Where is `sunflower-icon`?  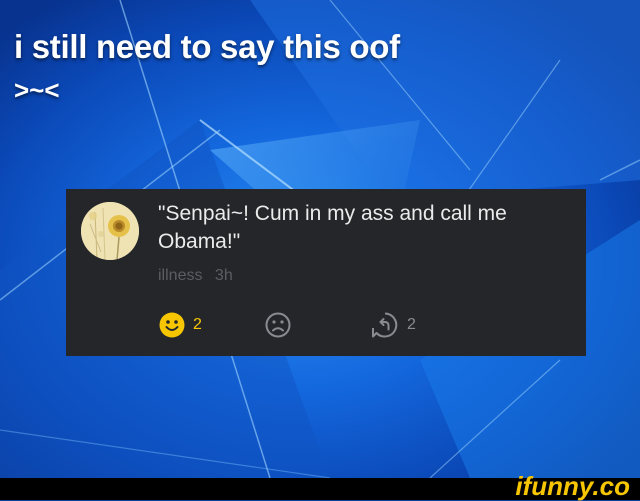 sunflower-icon is located at coordinates (110, 231).